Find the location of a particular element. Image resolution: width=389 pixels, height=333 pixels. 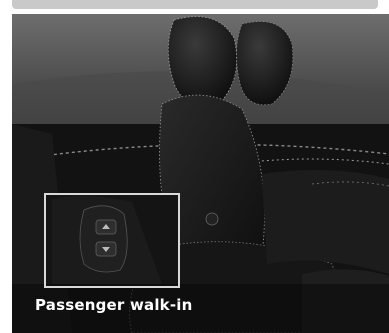

top-strip-shade is located at coordinates (195, 4).